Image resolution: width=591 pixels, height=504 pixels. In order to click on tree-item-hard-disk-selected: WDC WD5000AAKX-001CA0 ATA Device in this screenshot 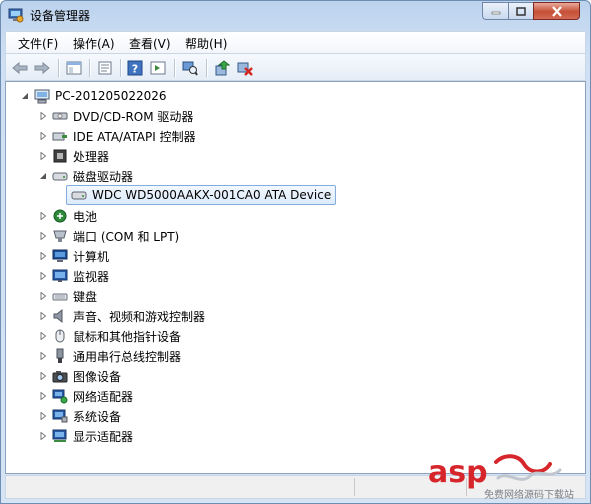, I will do `click(201, 195)`.